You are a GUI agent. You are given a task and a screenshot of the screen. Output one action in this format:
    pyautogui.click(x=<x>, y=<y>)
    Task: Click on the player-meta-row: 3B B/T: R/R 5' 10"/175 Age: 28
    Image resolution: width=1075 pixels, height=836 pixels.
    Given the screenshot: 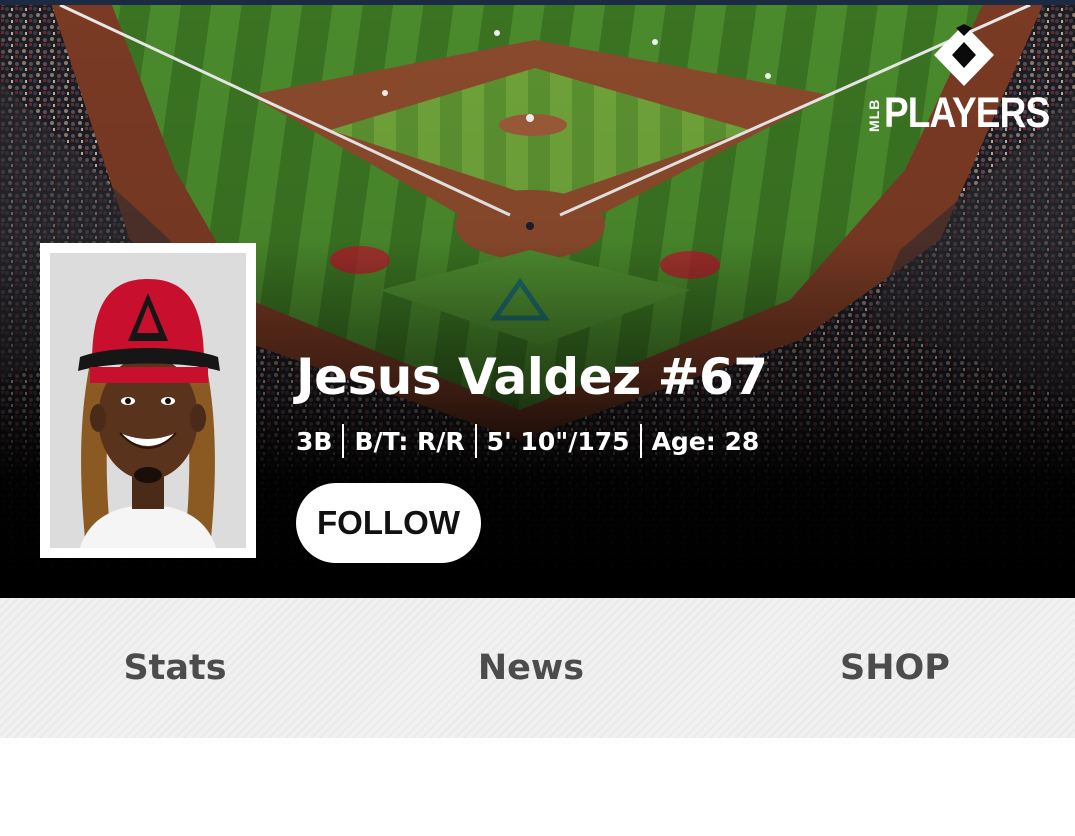 What is the action you would take?
    pyautogui.click(x=527, y=441)
    